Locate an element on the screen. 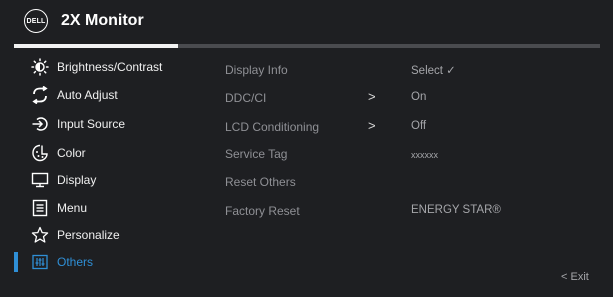  menu-item-label: Others is located at coordinates (75, 262).